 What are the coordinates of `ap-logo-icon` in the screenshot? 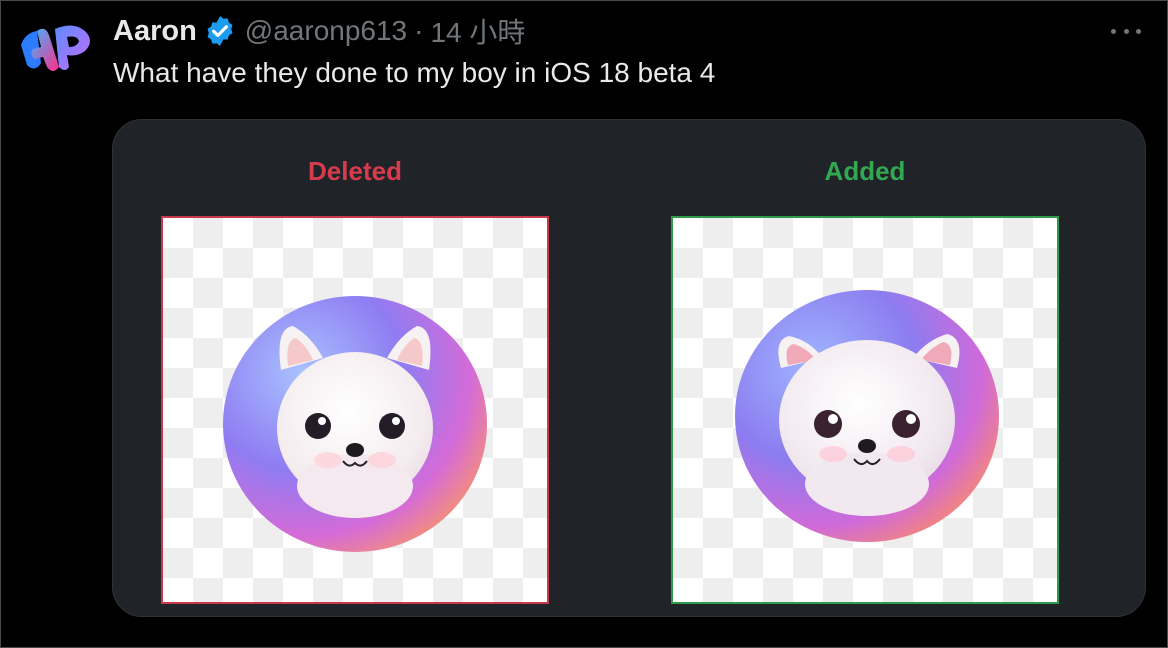 It's located at (55, 48).